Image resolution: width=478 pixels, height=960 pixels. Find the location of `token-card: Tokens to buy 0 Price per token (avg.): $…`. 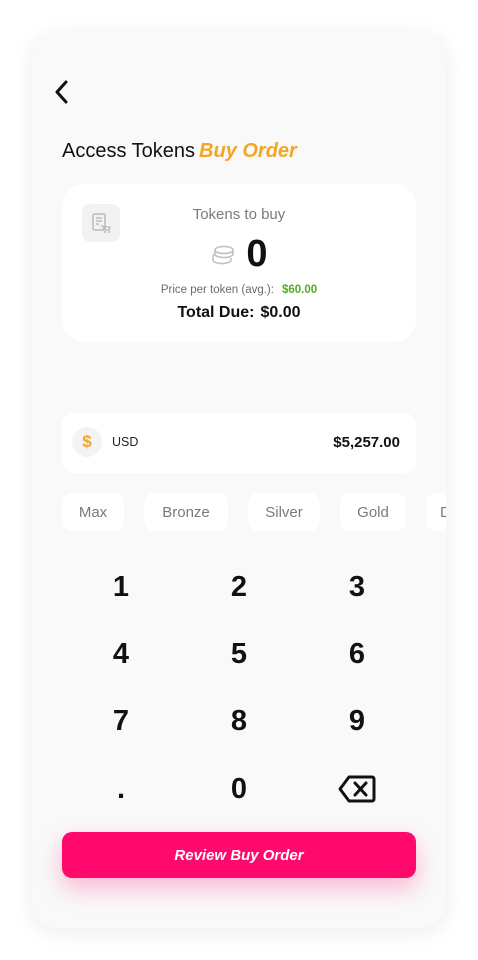

token-card: Tokens to buy 0 Price per token (avg.): $… is located at coordinates (239, 263).